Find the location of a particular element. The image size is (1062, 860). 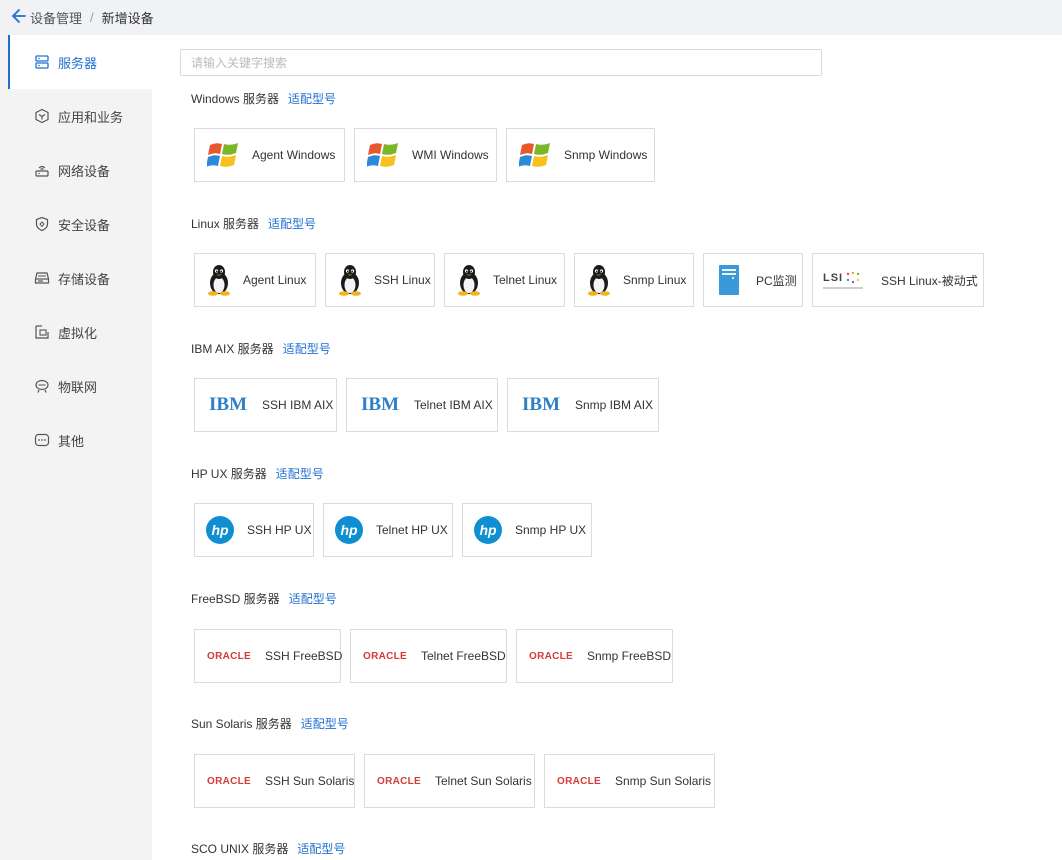

section-title-text: IBM AIX 服务器 is located at coordinates (232, 349).